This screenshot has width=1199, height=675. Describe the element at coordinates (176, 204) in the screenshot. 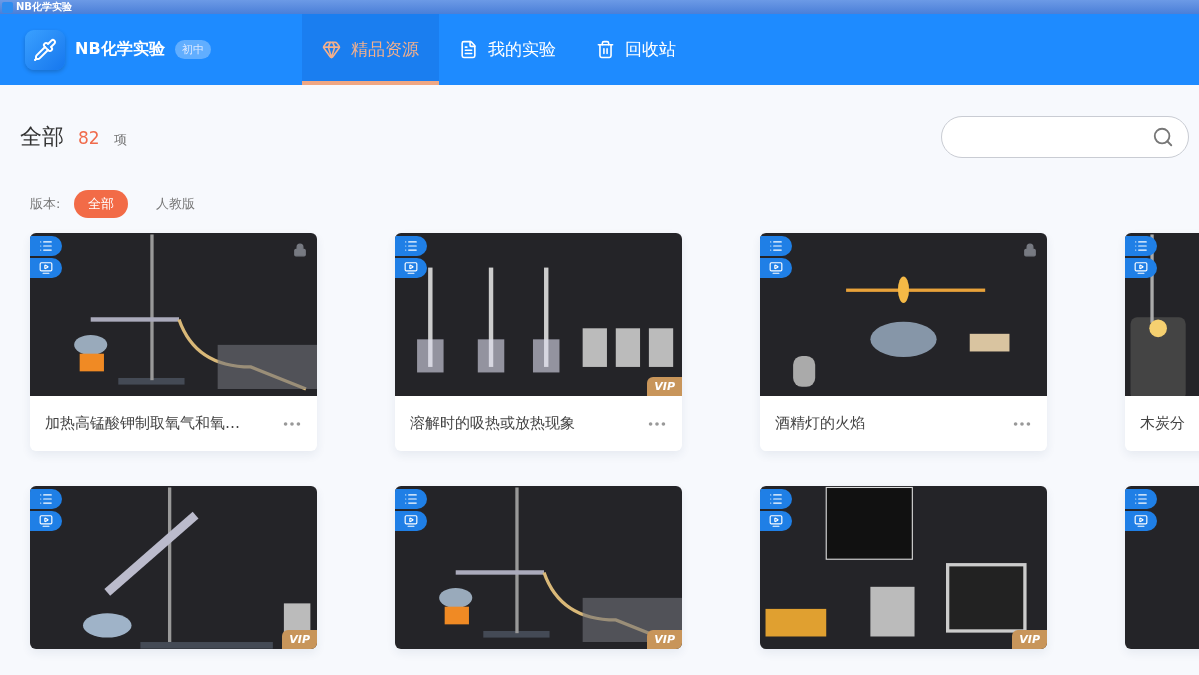

I see `filter-option: 人教版` at that location.